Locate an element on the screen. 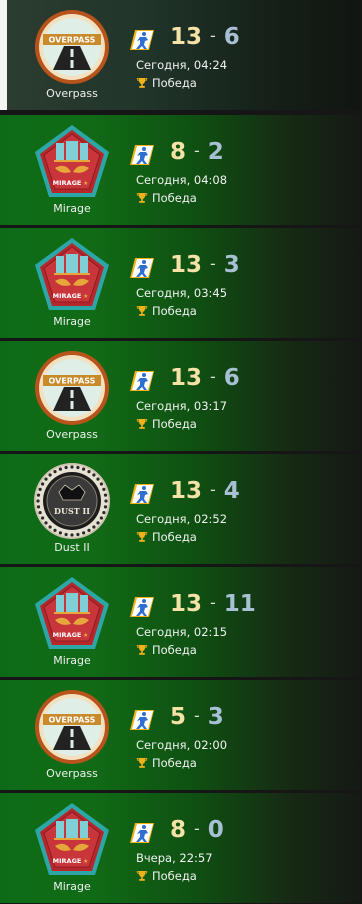 The height and width of the screenshot is (904, 362). match-score: 5-3 is located at coordinates (197, 719).